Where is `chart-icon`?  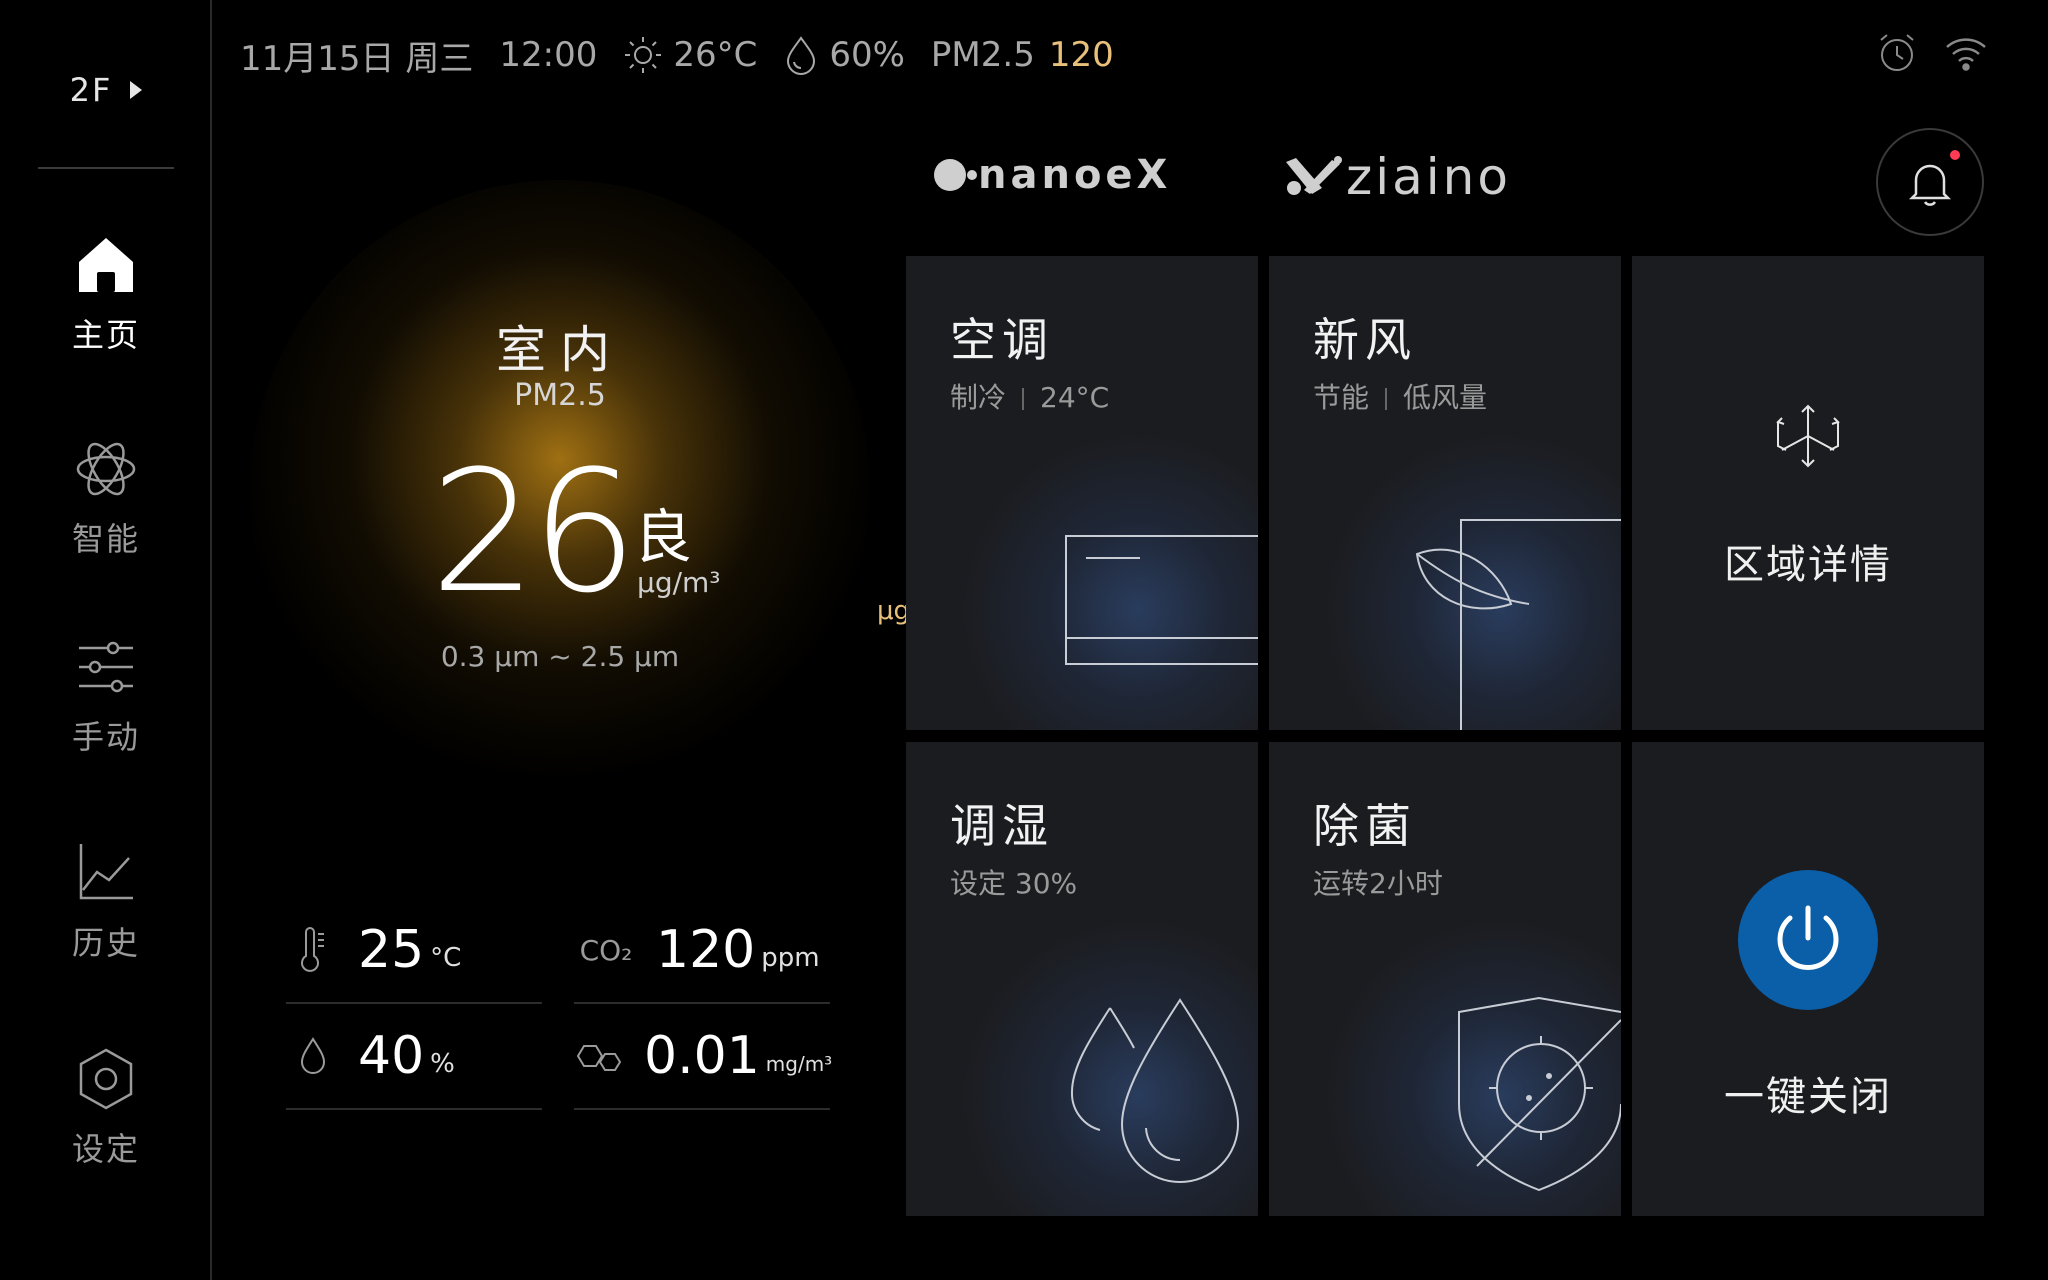
chart-icon is located at coordinates (106, 872).